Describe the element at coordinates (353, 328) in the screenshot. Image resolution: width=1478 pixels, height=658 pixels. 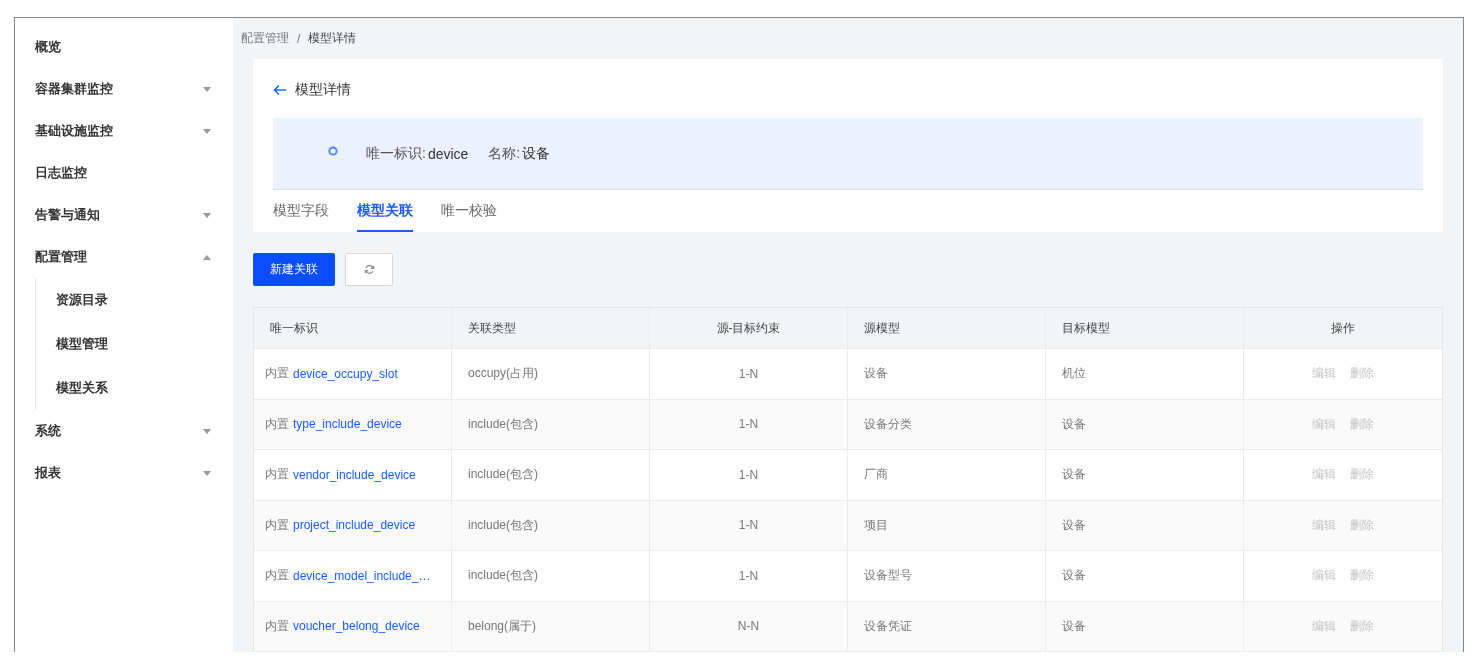
I see `column-header: 唯一标识` at that location.